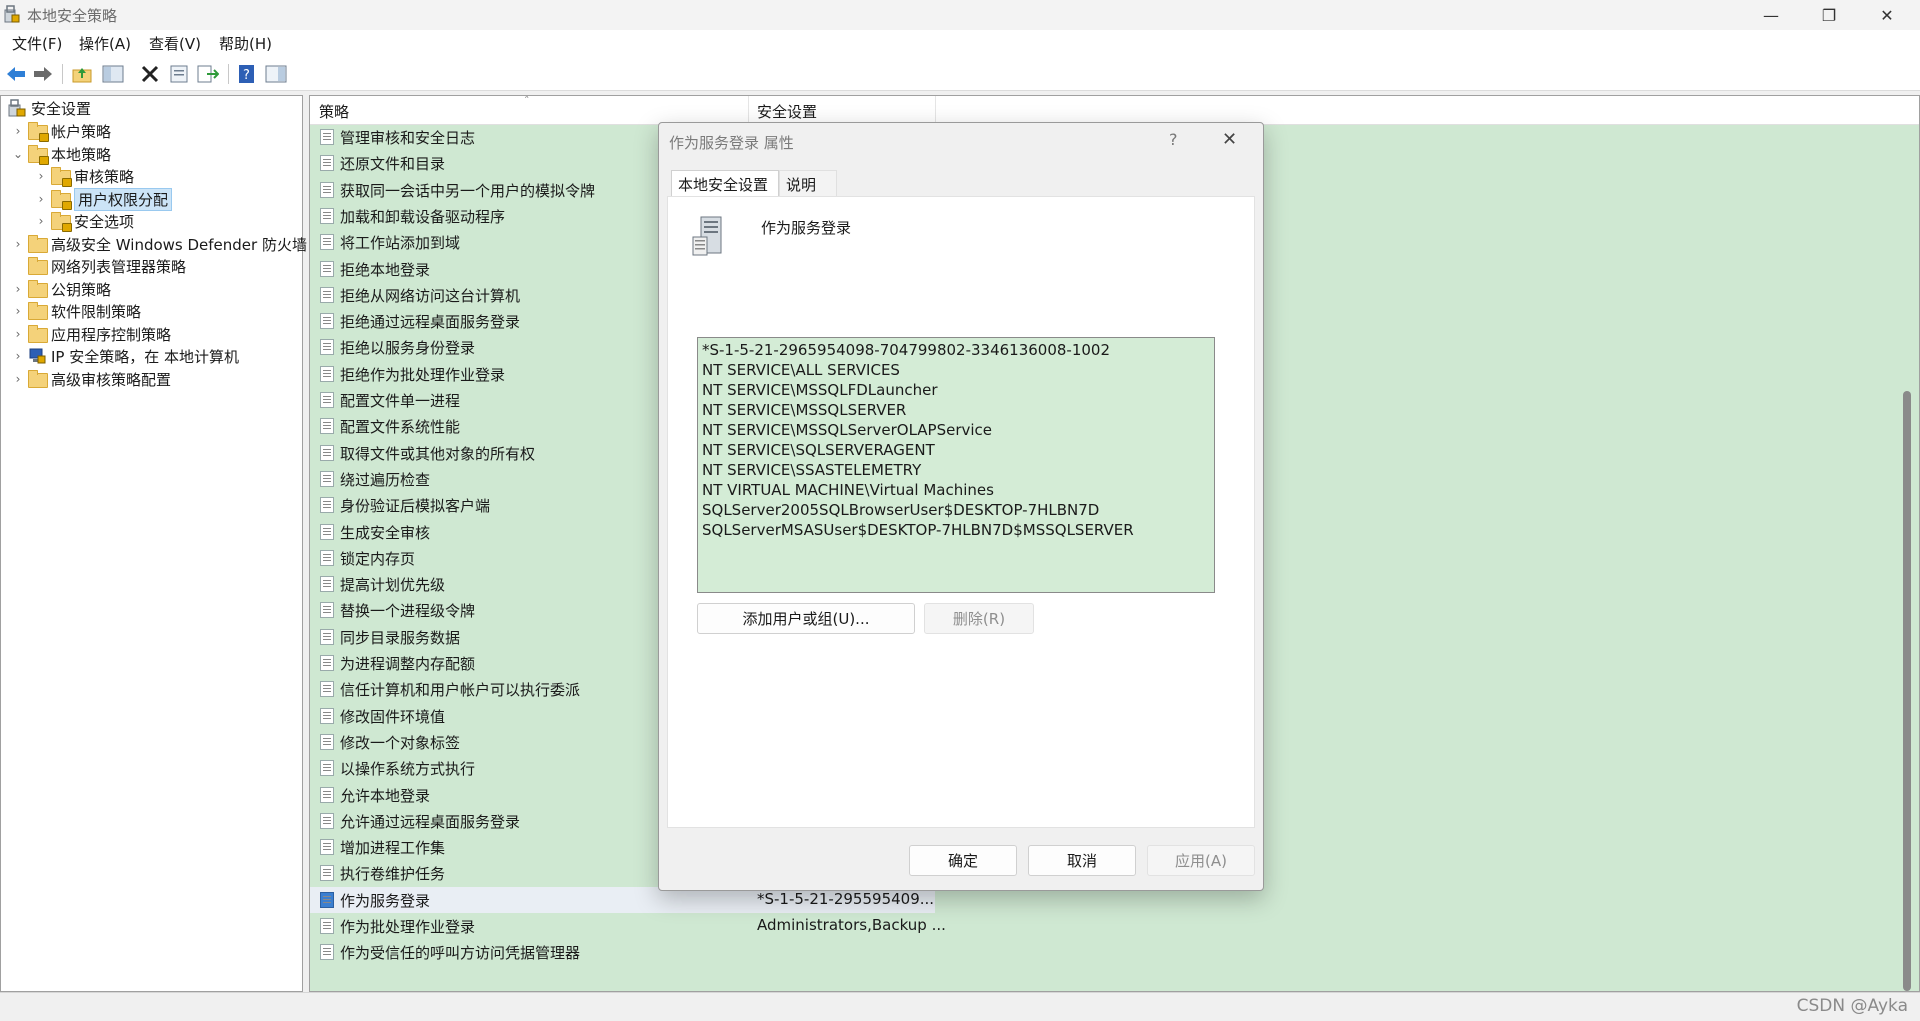 This screenshot has height=1021, width=1920. I want to click on menu-help: 帮助(H), so click(245, 43).